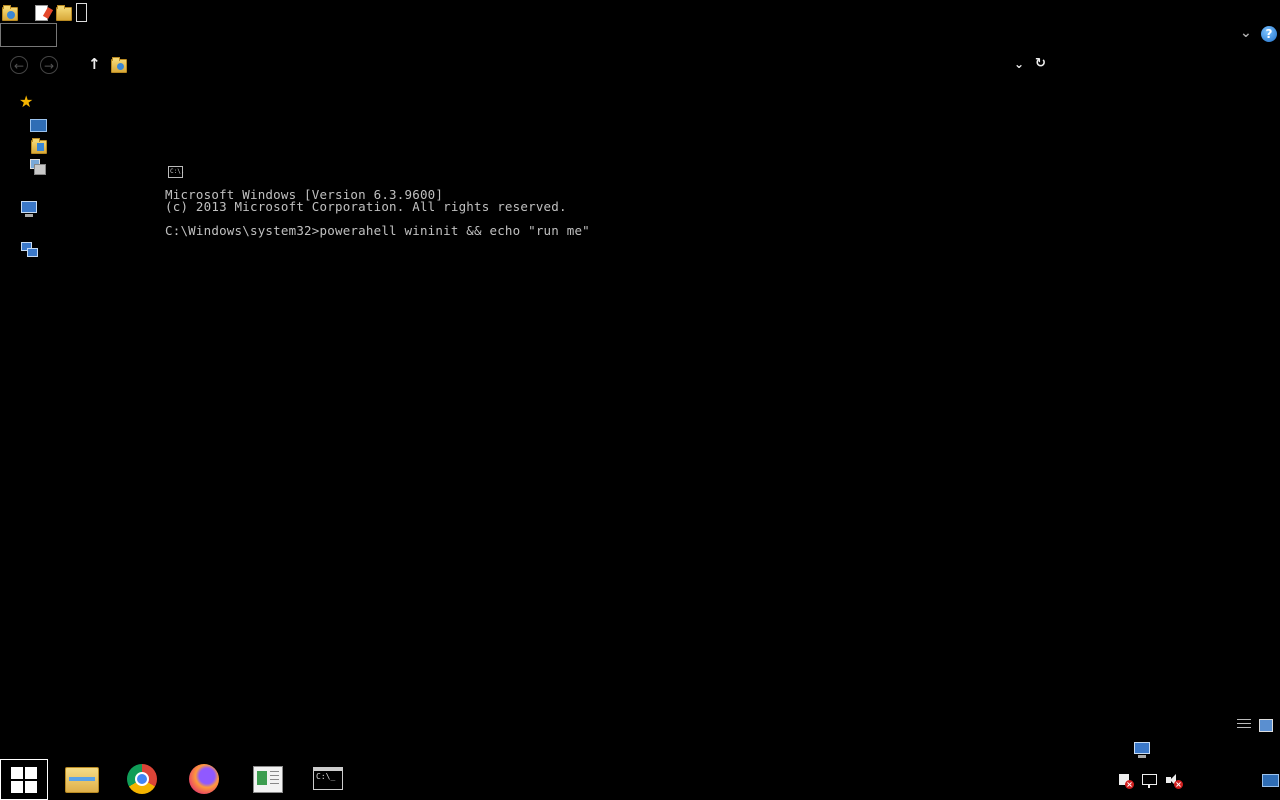 This screenshot has width=1280, height=800. What do you see at coordinates (1266, 725) in the screenshot?
I see `large-icons-view-icon` at bounding box center [1266, 725].